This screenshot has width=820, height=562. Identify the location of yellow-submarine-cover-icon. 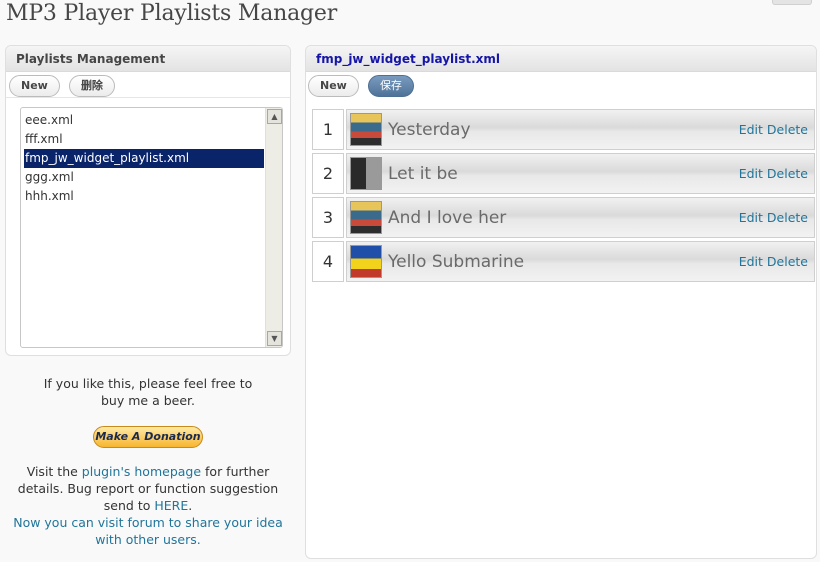
(366, 261).